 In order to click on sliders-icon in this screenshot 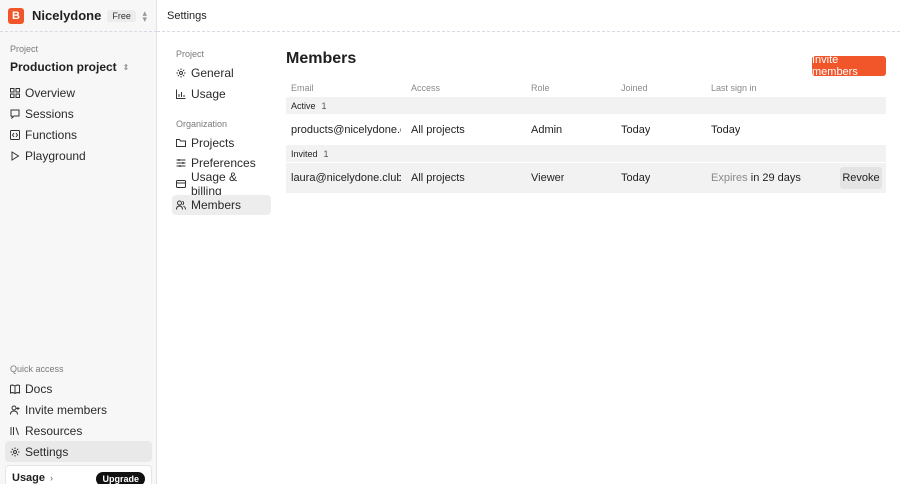, I will do `click(181, 163)`.